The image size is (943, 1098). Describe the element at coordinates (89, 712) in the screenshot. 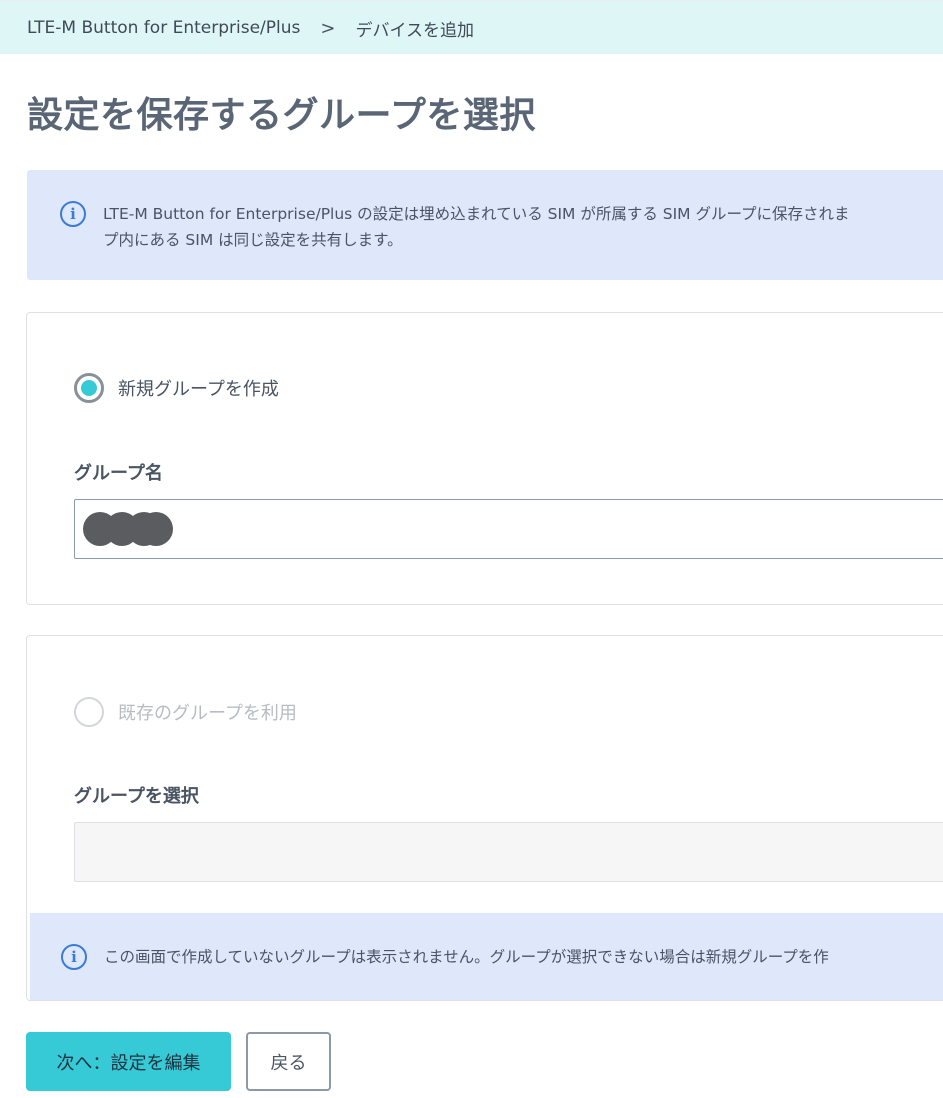

I see `existing-group-radio` at that location.